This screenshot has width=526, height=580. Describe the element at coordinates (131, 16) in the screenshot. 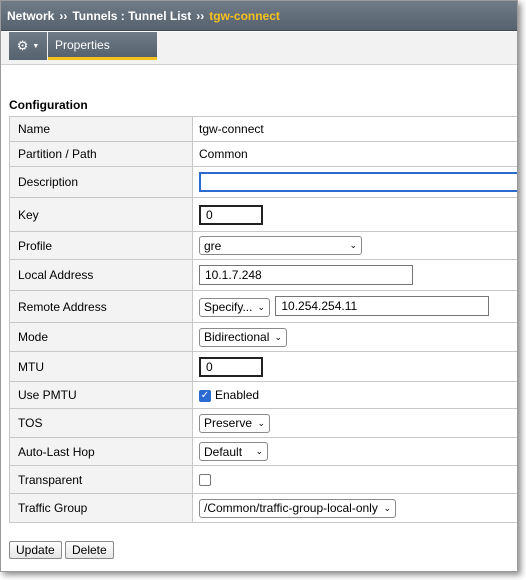

I see `breadcrumb-tunnel-list: Tunnels : Tunnel List` at that location.